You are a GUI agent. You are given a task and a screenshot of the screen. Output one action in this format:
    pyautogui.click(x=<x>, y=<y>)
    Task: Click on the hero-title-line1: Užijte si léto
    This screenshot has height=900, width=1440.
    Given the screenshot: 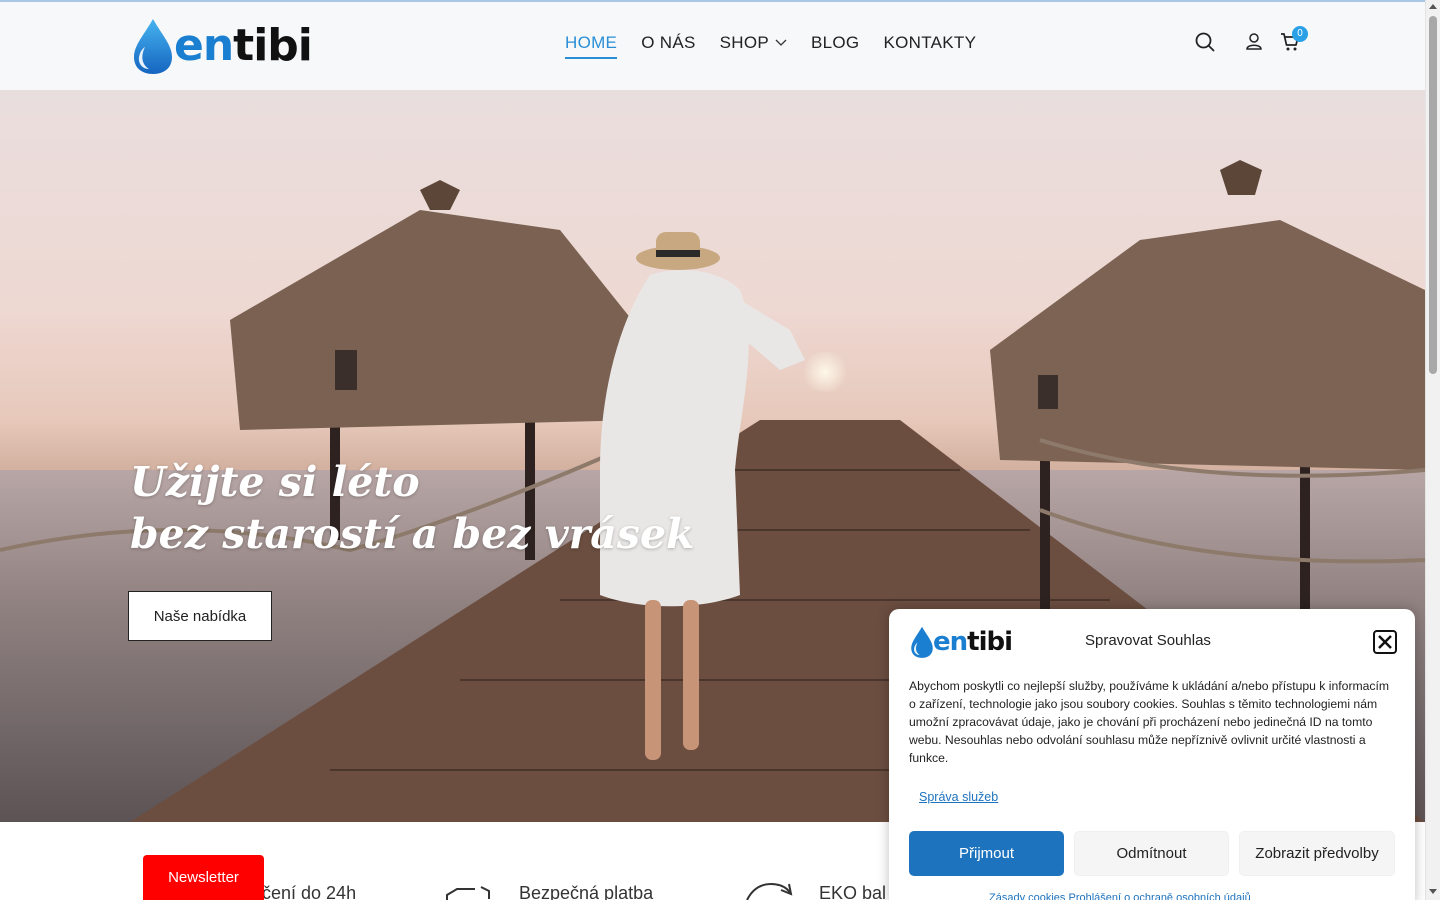 What is the action you would take?
    pyautogui.click(x=275, y=482)
    